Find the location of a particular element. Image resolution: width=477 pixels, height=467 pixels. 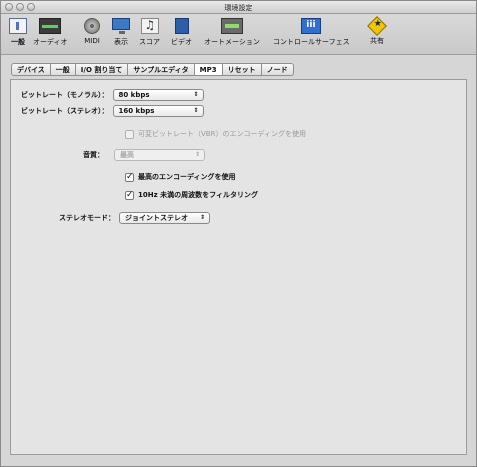

toolbar-item-general: 一般 is located at coordinates (18, 32).